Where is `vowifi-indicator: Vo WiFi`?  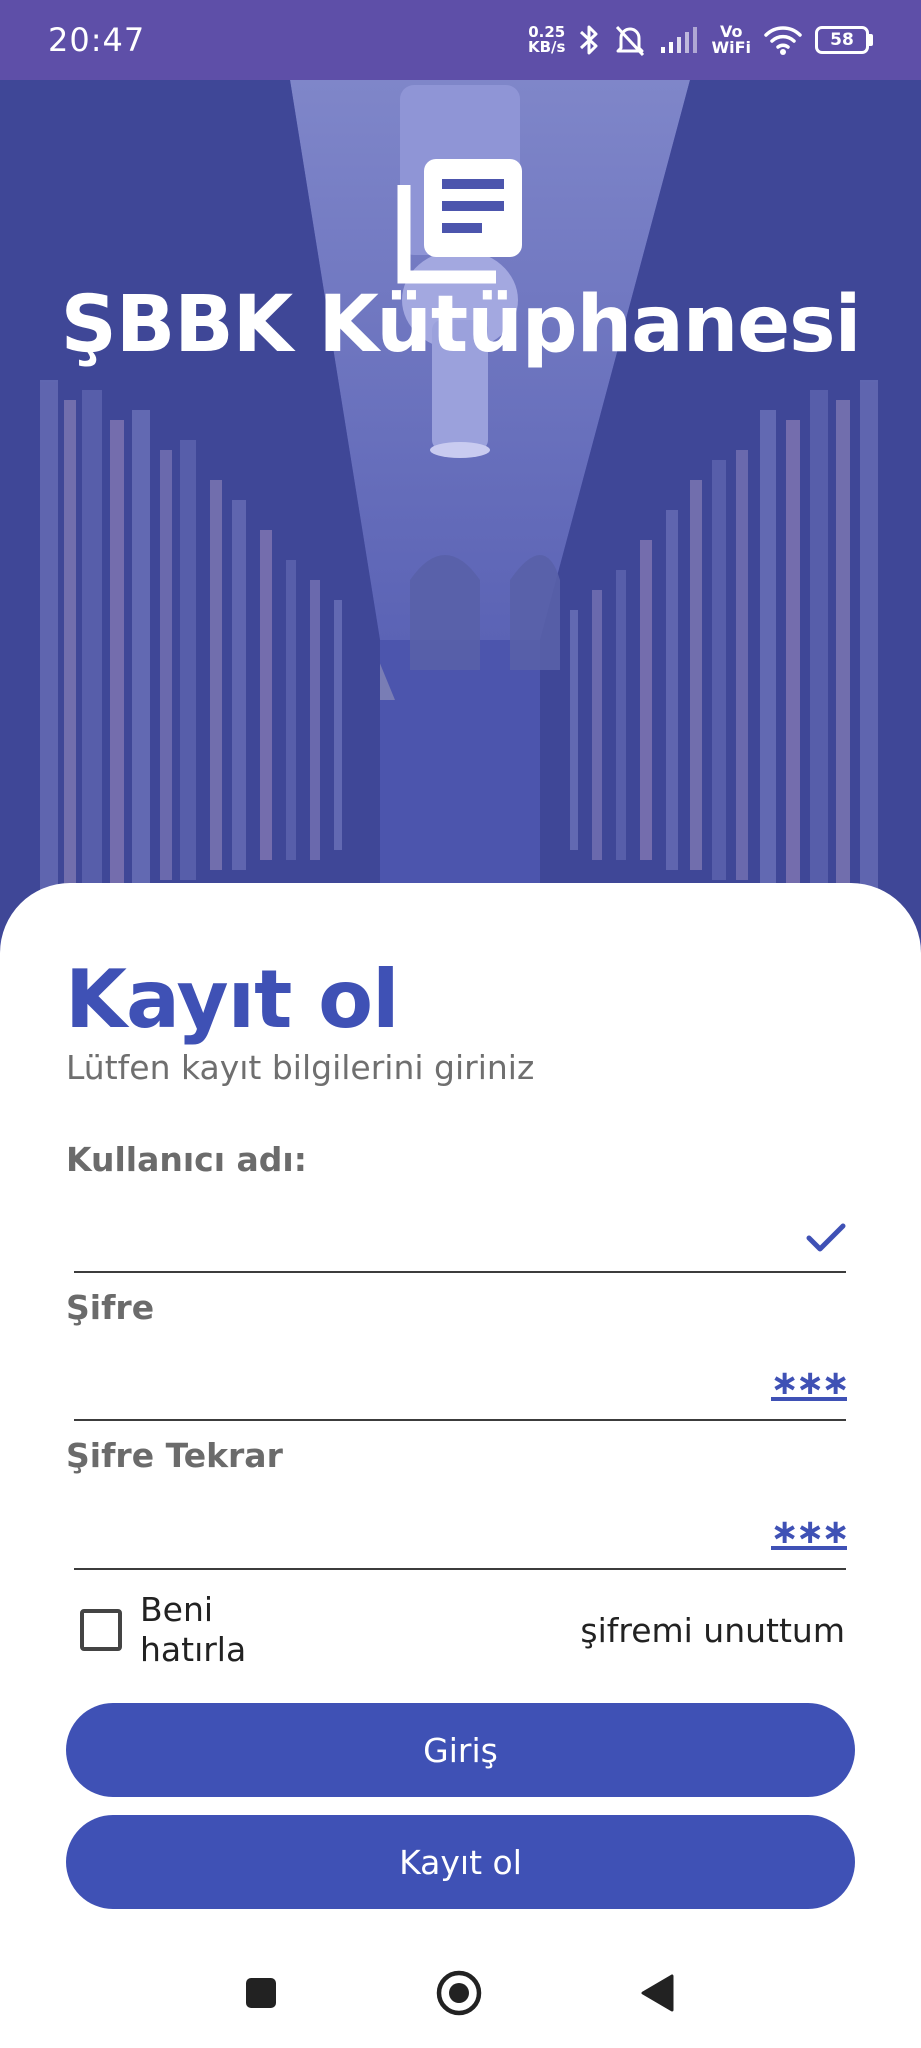
vowifi-indicator: Vo WiFi is located at coordinates (731, 40).